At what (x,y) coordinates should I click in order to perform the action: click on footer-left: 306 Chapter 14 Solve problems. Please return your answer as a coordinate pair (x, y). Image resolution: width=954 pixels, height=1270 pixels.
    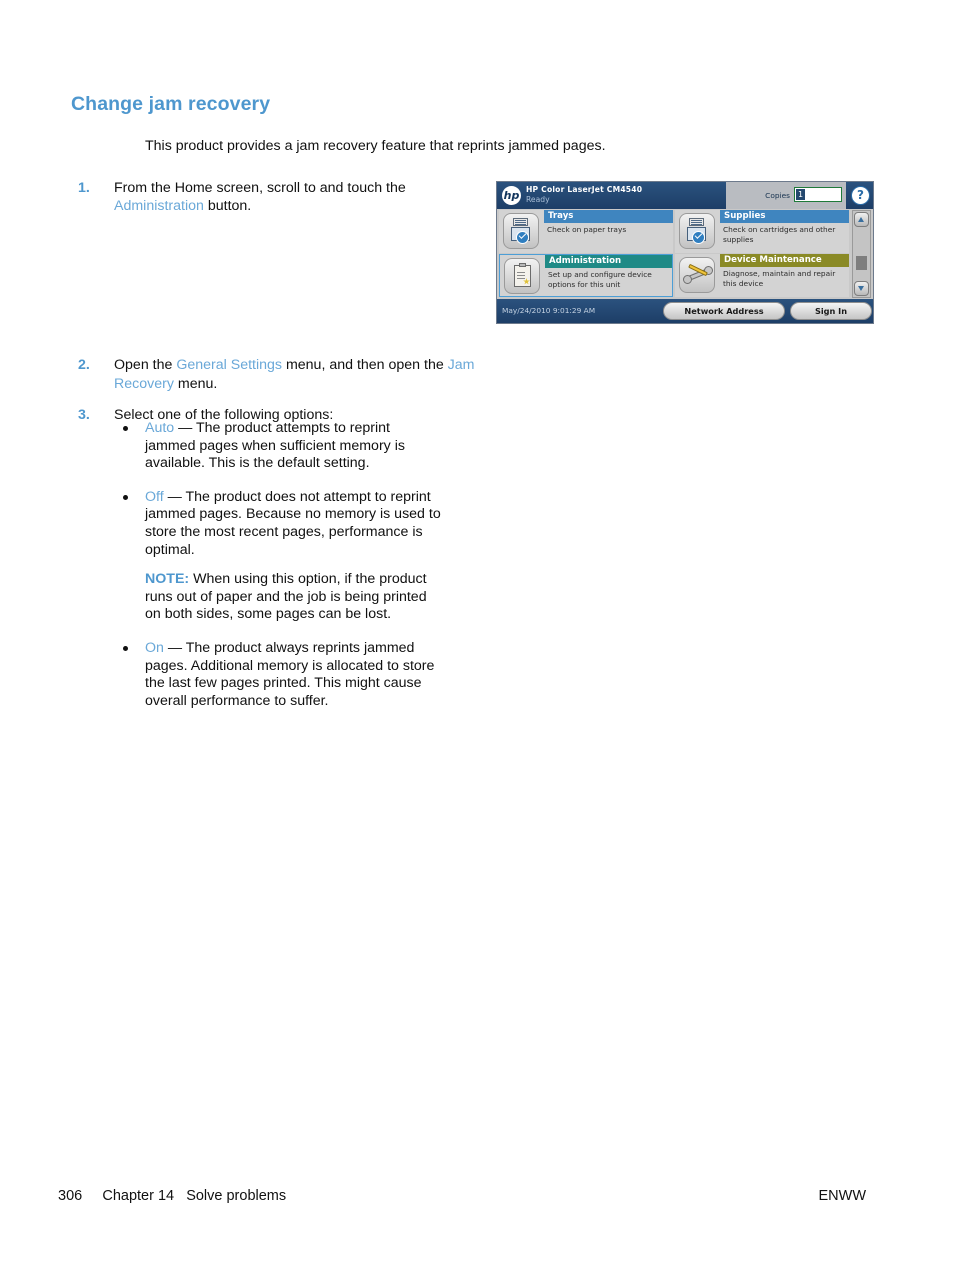
    Looking at the image, I should click on (172, 1196).